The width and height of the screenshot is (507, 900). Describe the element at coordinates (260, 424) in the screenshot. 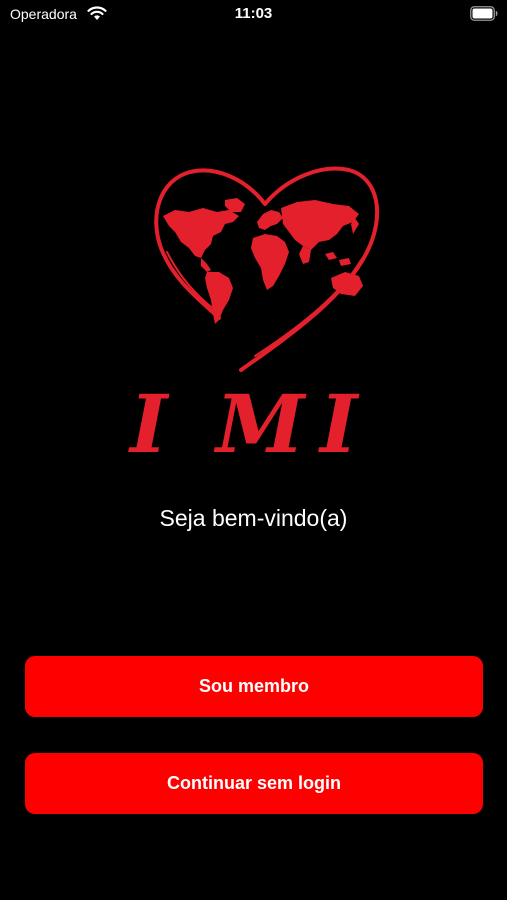

I see `logo-letter-m: M` at that location.